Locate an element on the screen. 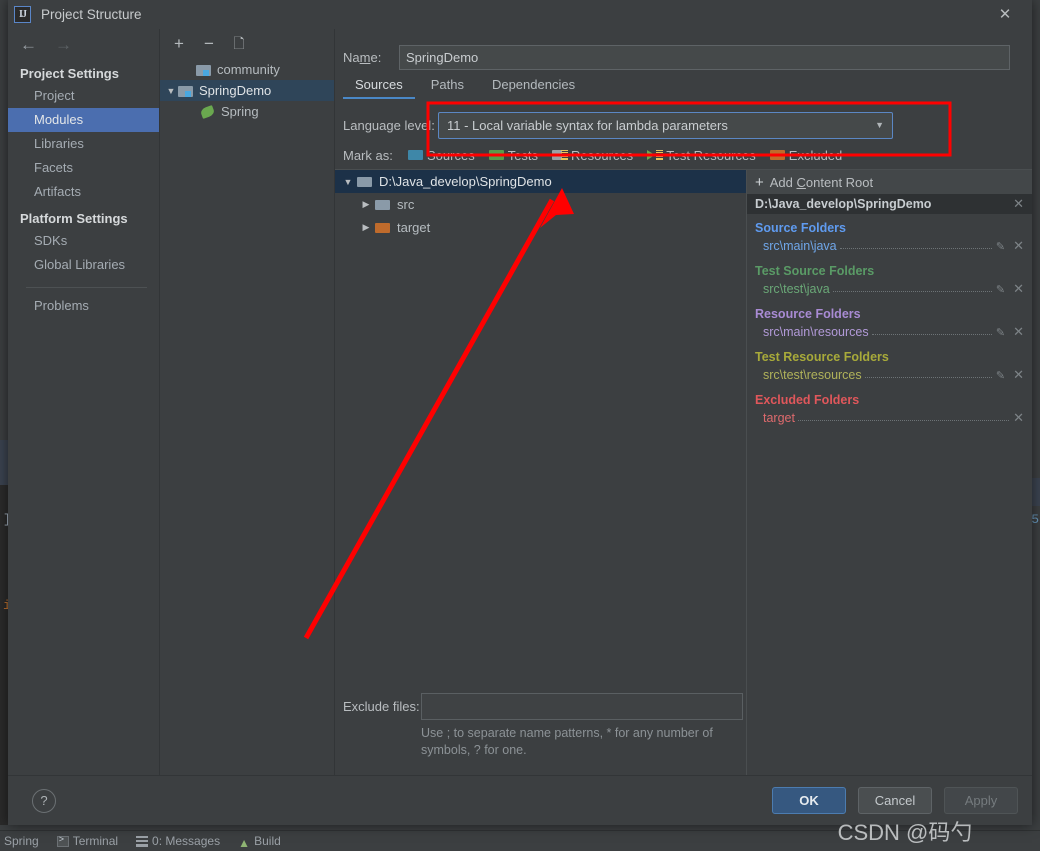 The height and width of the screenshot is (851, 1040). add-content-root-button: + Add Content Root is located at coordinates (889, 182).